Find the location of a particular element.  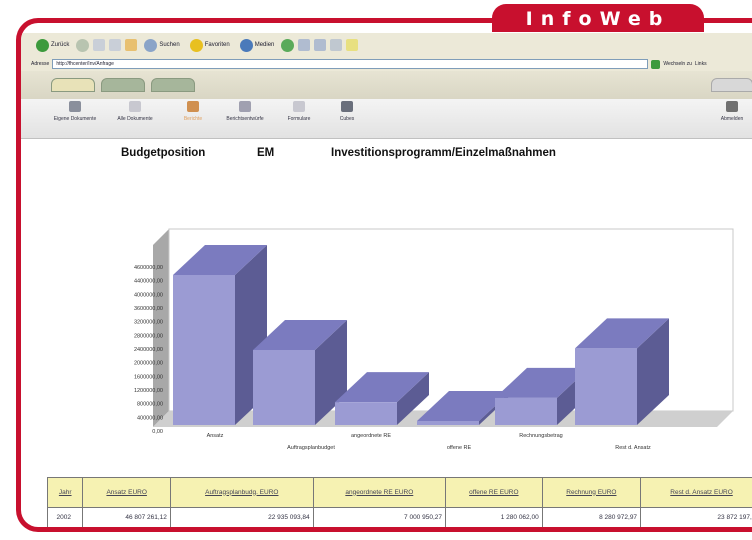

search-button: Suchen is located at coordinates (161, 45).